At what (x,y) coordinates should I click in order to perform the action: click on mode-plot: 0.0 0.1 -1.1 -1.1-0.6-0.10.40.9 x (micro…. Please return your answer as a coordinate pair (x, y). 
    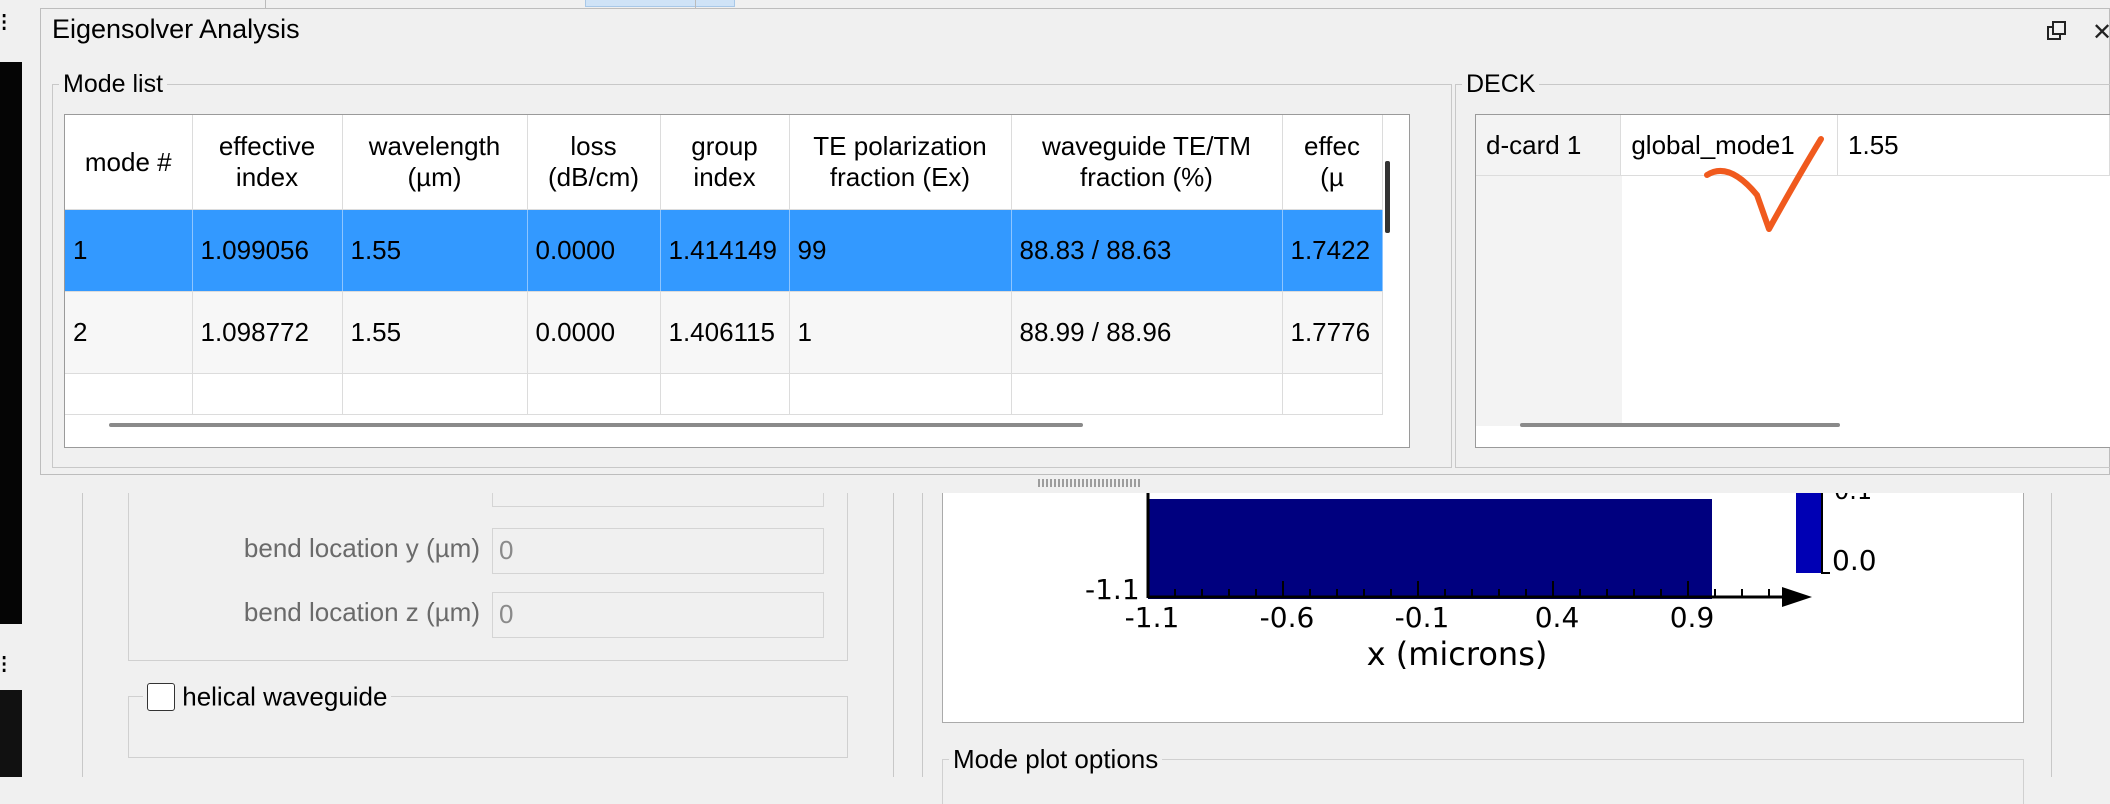
    Looking at the image, I should click on (1481, 583).